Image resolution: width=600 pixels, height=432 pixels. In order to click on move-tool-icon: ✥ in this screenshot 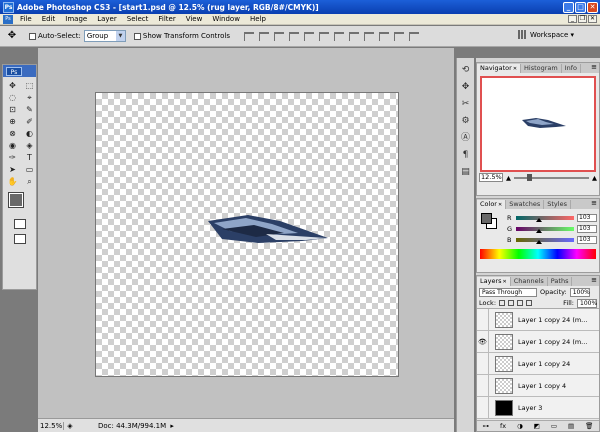, I will do `click(12, 85)`.